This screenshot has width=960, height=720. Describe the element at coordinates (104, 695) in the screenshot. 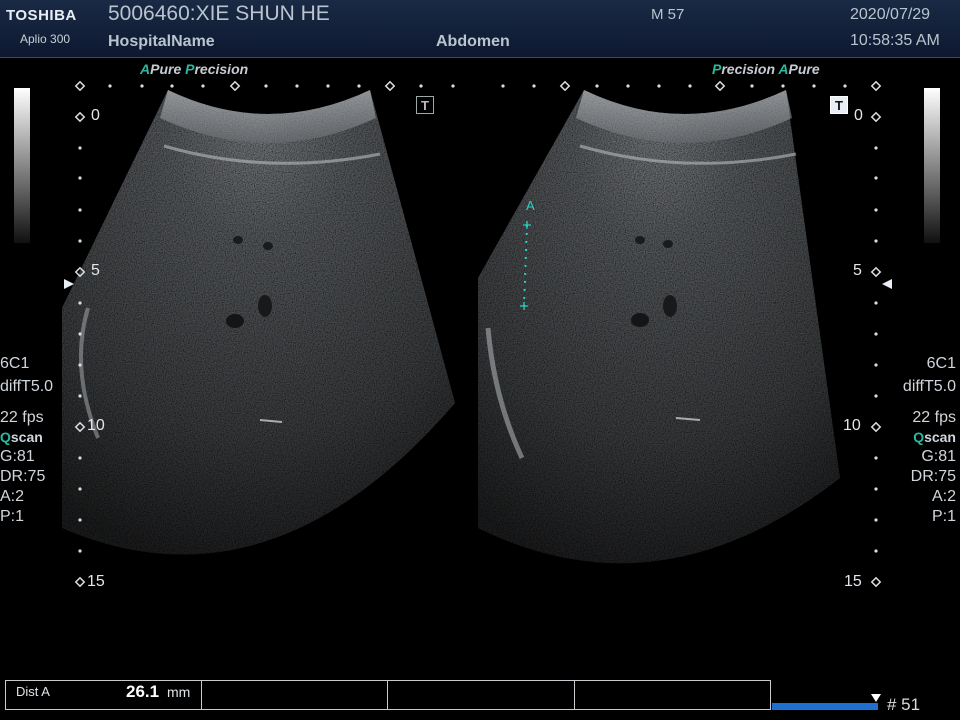

I see `measurement-cell: Dist A 26.1 mm` at that location.